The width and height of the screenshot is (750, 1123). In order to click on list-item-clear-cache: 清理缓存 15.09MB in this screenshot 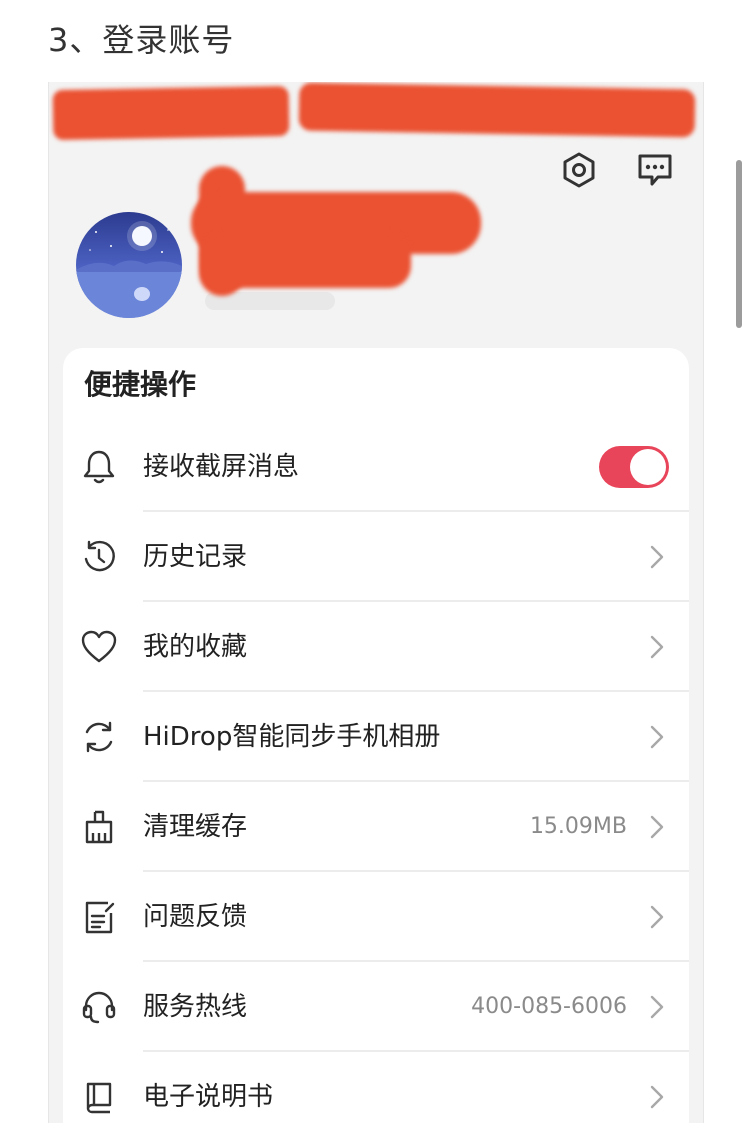, I will do `click(376, 827)`.